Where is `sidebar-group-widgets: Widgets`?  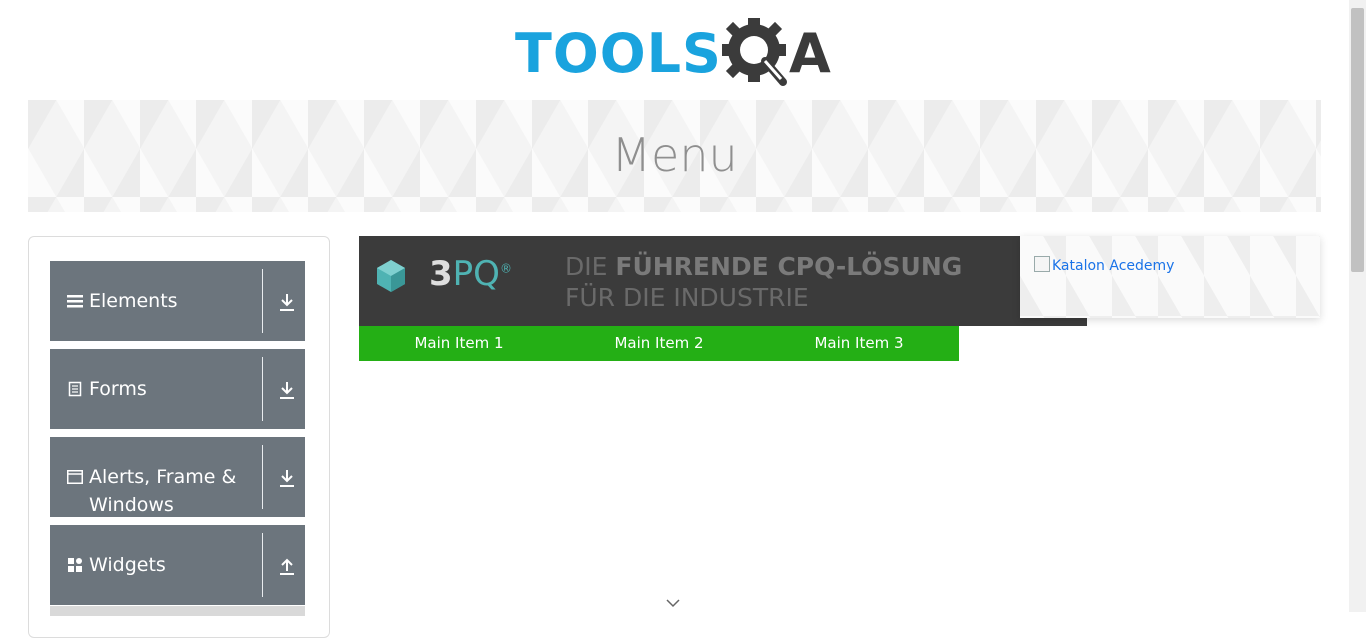 sidebar-group-widgets: Widgets is located at coordinates (177, 565).